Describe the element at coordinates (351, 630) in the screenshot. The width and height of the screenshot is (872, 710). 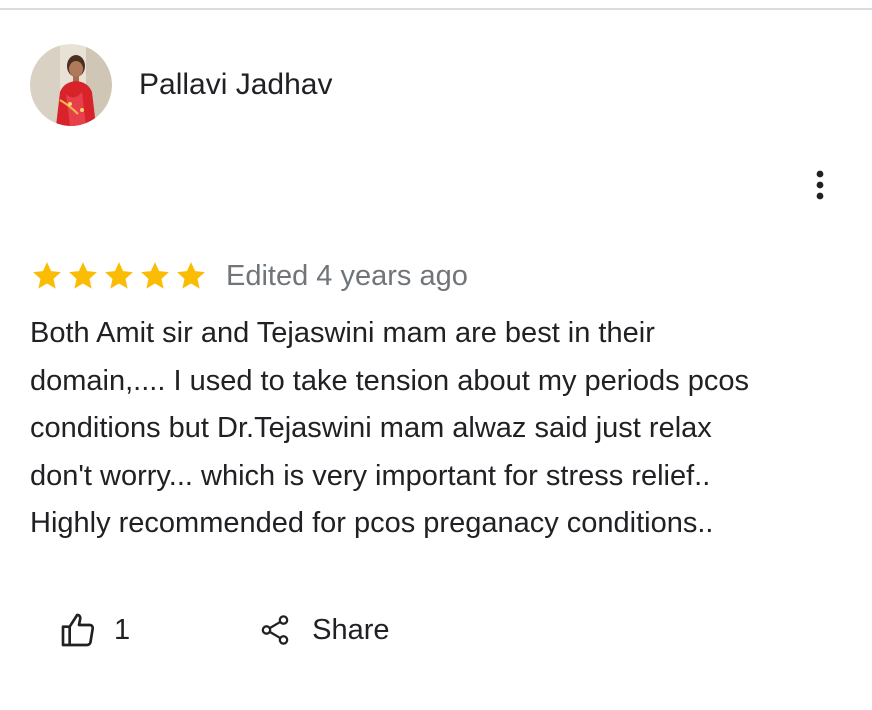
I see `share-label: Share` at that location.